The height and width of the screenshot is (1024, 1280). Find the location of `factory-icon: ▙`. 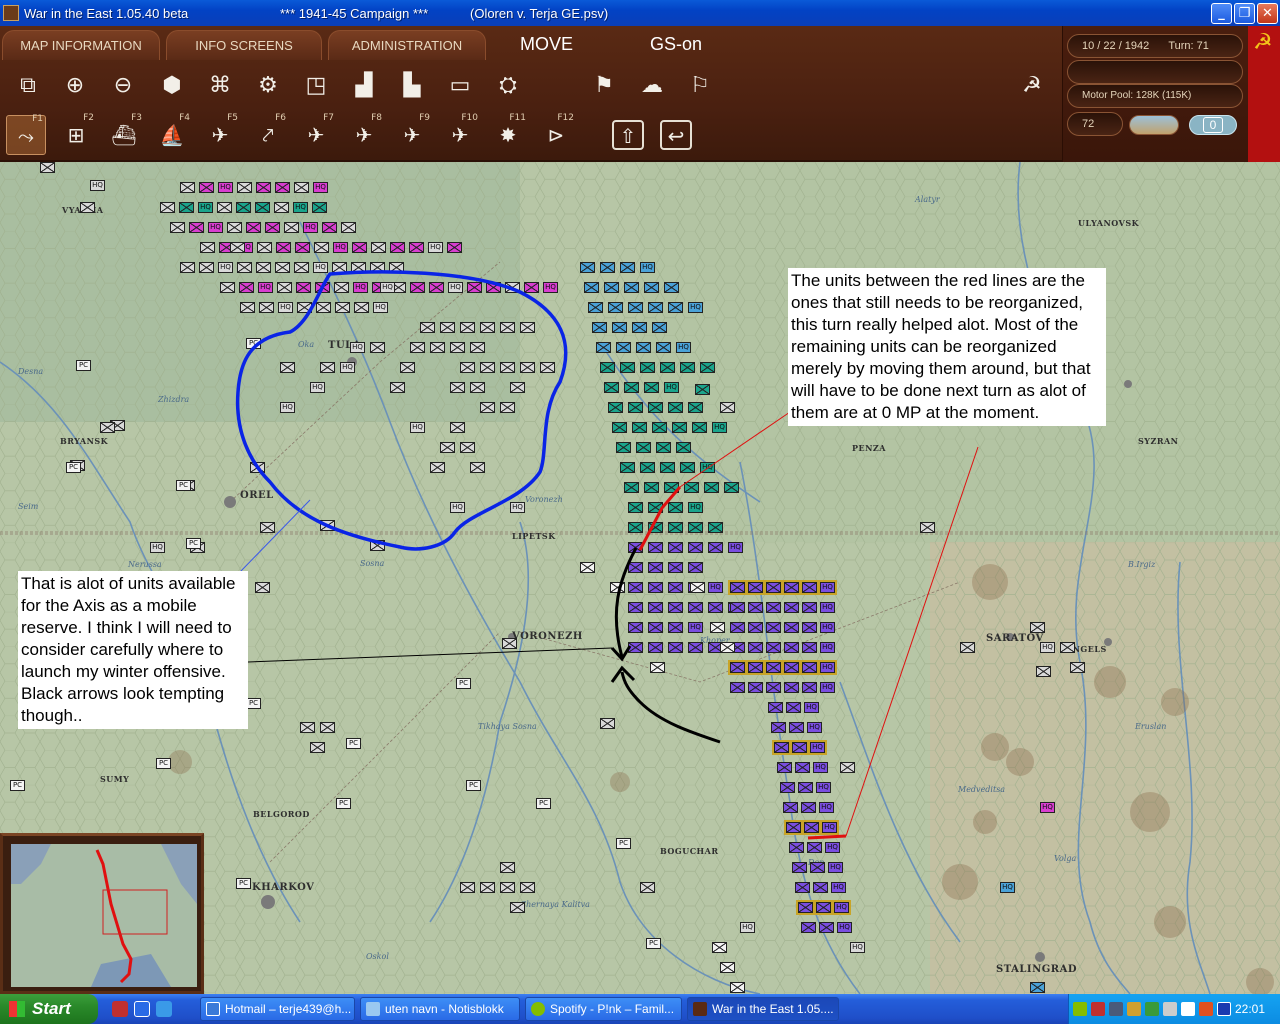

factory-icon: ▙ is located at coordinates (412, 86).